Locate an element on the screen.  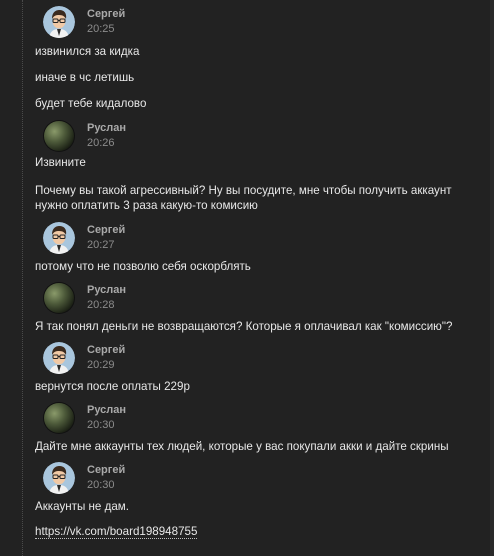
message-group: Сергей 20:27 is located at coordinates (256, 237).